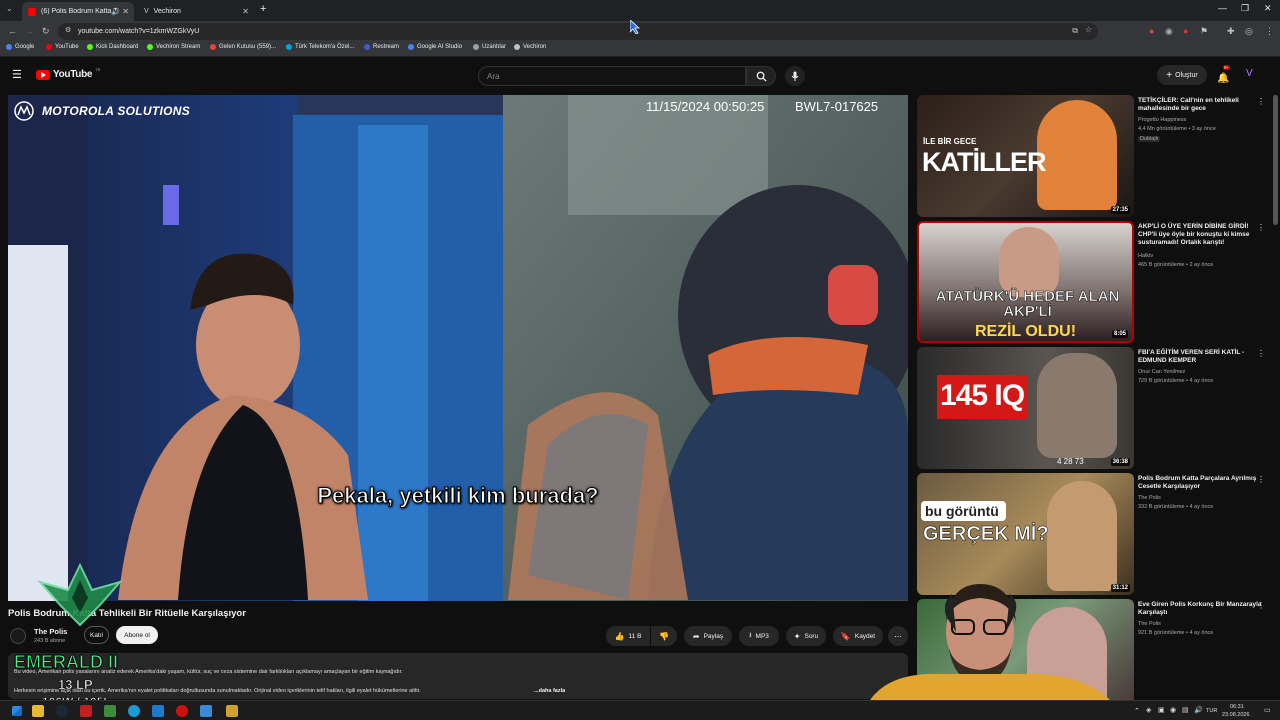  Describe the element at coordinates (1236, 715) in the screenshot. I see `clock-date: 23.08.2026` at that location.